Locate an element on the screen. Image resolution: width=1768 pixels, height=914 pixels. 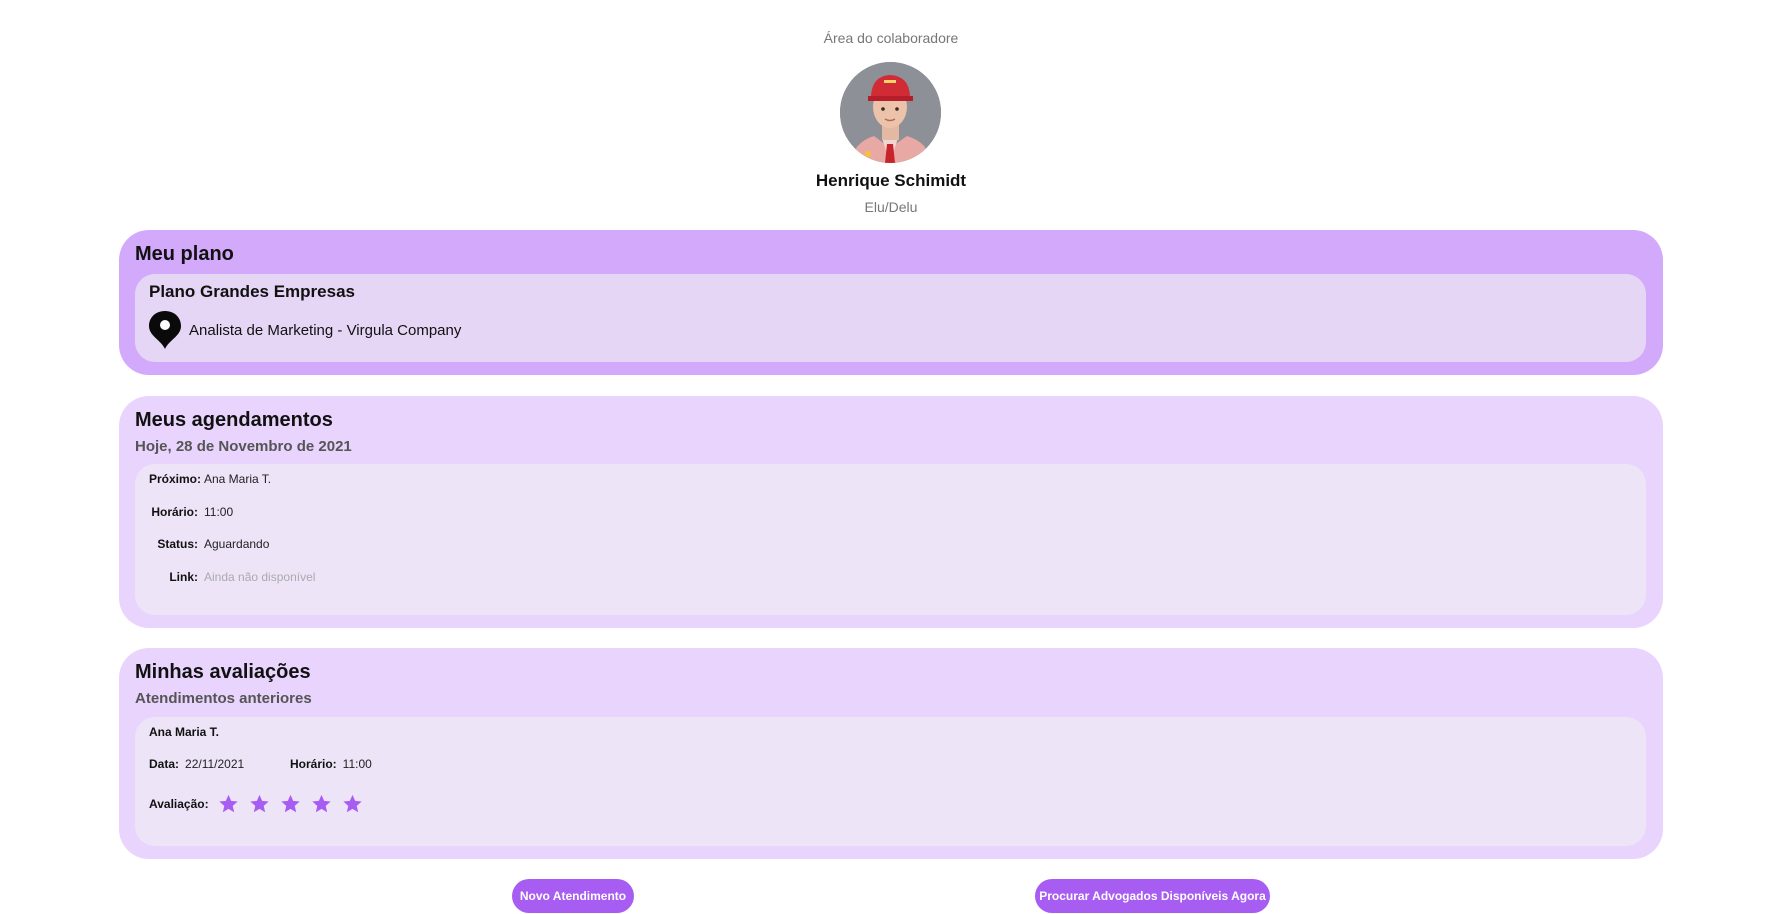
schedule-row-status: Status: Aguardando is located at coordinates (209, 544).